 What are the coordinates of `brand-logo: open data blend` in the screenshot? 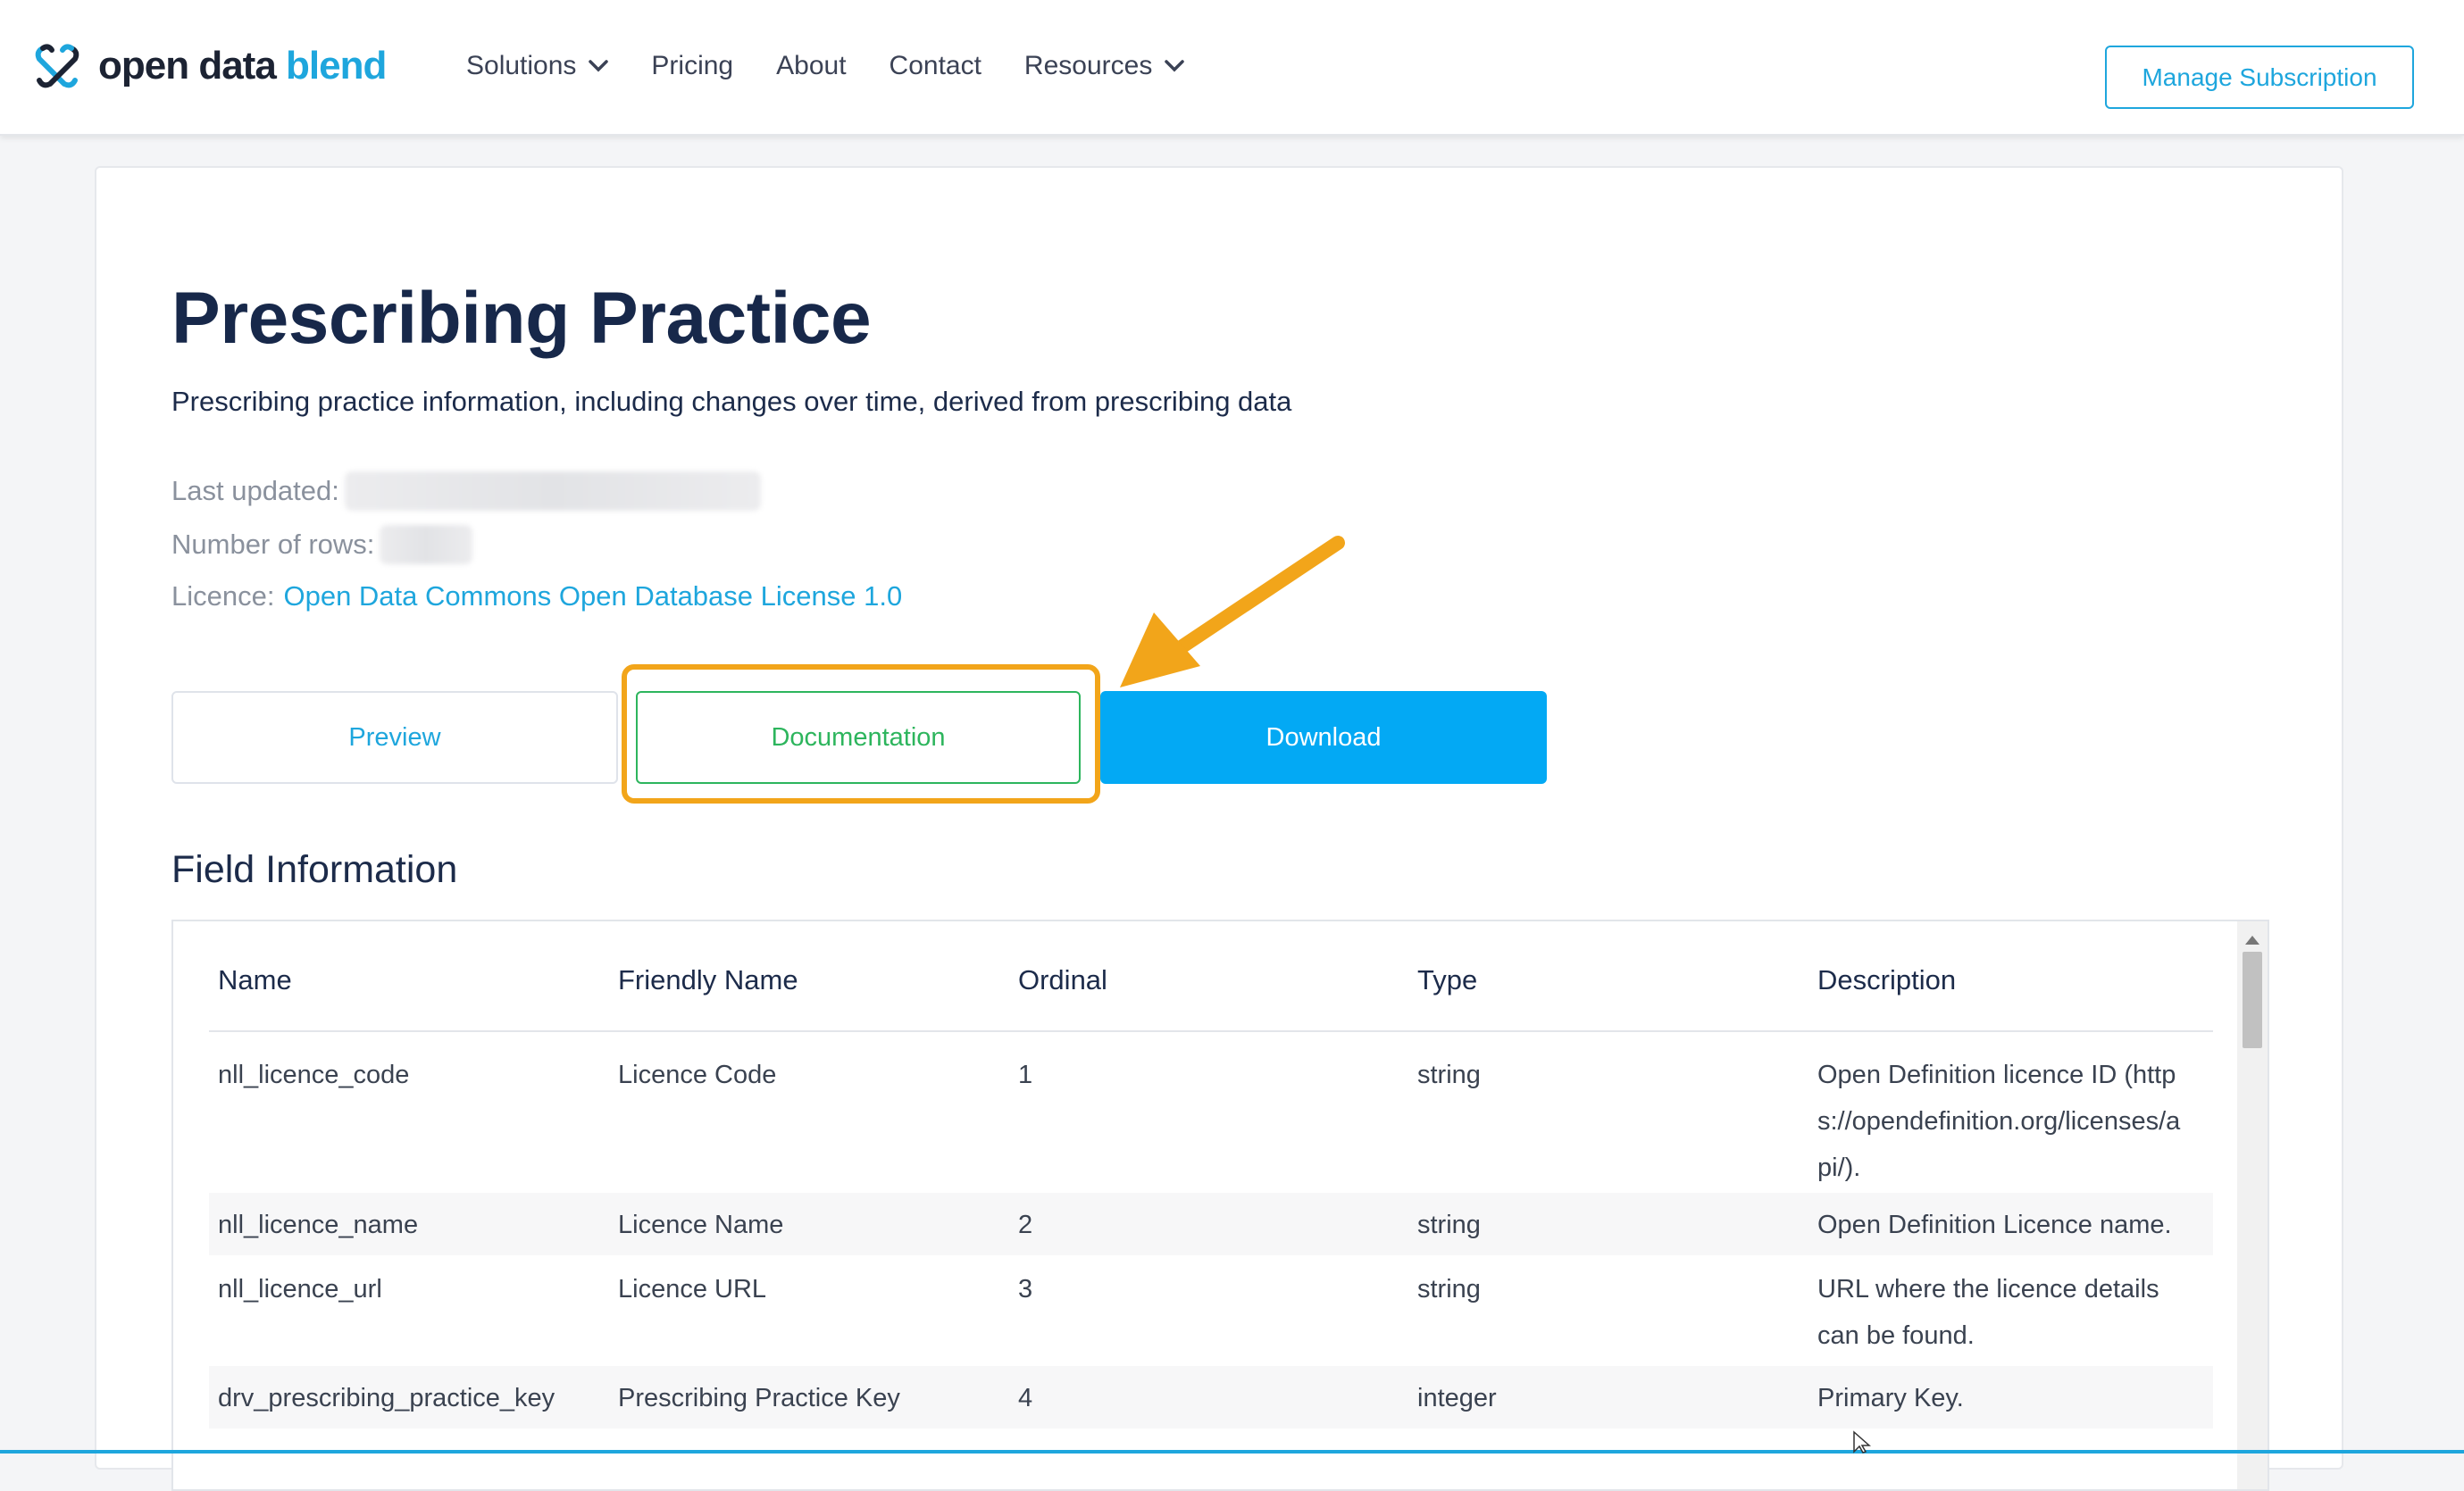 It's located at (208, 66).